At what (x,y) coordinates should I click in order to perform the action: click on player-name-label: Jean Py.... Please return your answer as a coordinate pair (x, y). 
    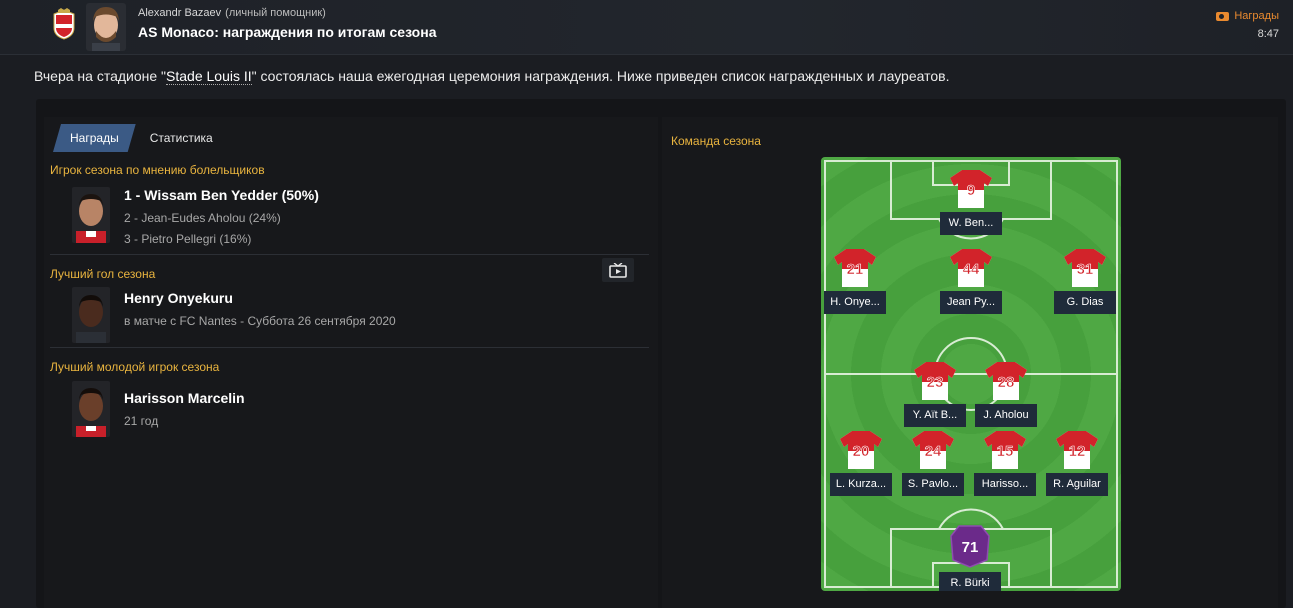
    Looking at the image, I should click on (971, 302).